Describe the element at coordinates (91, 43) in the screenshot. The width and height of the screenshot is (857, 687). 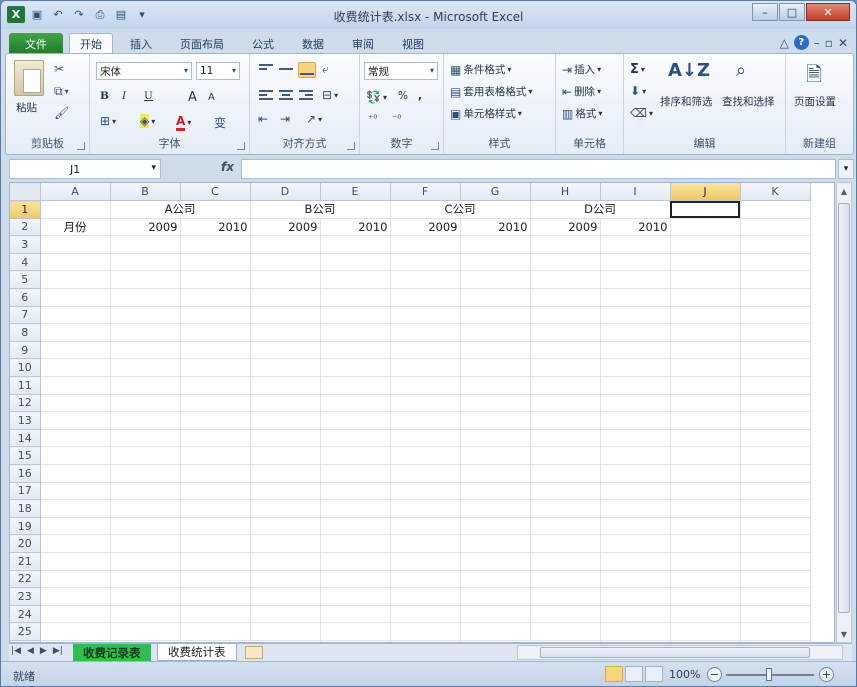
I see `tab-home: 开始` at that location.